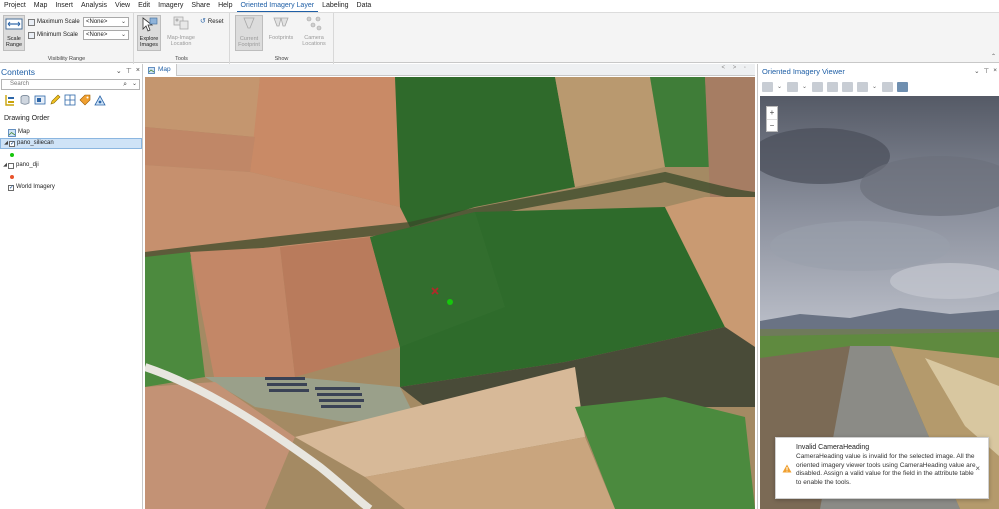  What do you see at coordinates (150, 24) in the screenshot?
I see `explore-images-icon` at bounding box center [150, 24].